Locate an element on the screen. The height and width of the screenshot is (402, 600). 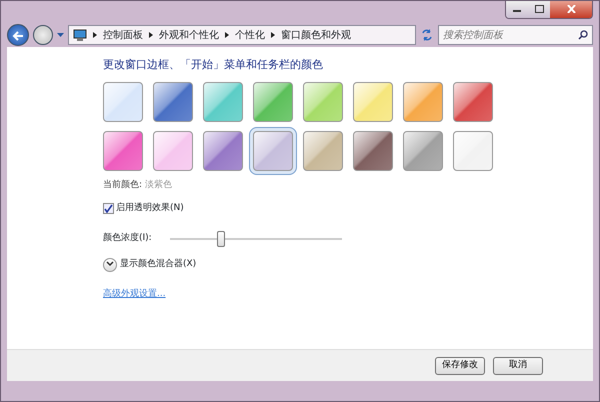
back-arrow-icon is located at coordinates (18, 35).